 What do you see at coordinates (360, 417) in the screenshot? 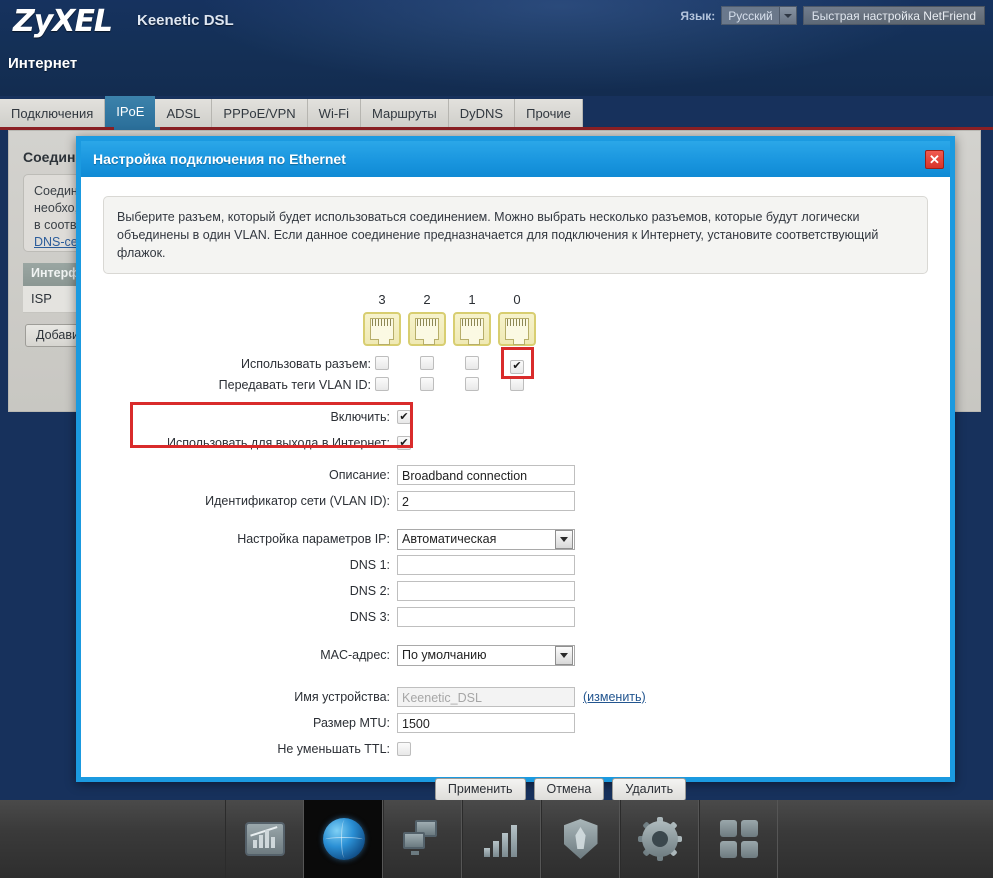
I see `enable-label: Включить:` at bounding box center [360, 417].